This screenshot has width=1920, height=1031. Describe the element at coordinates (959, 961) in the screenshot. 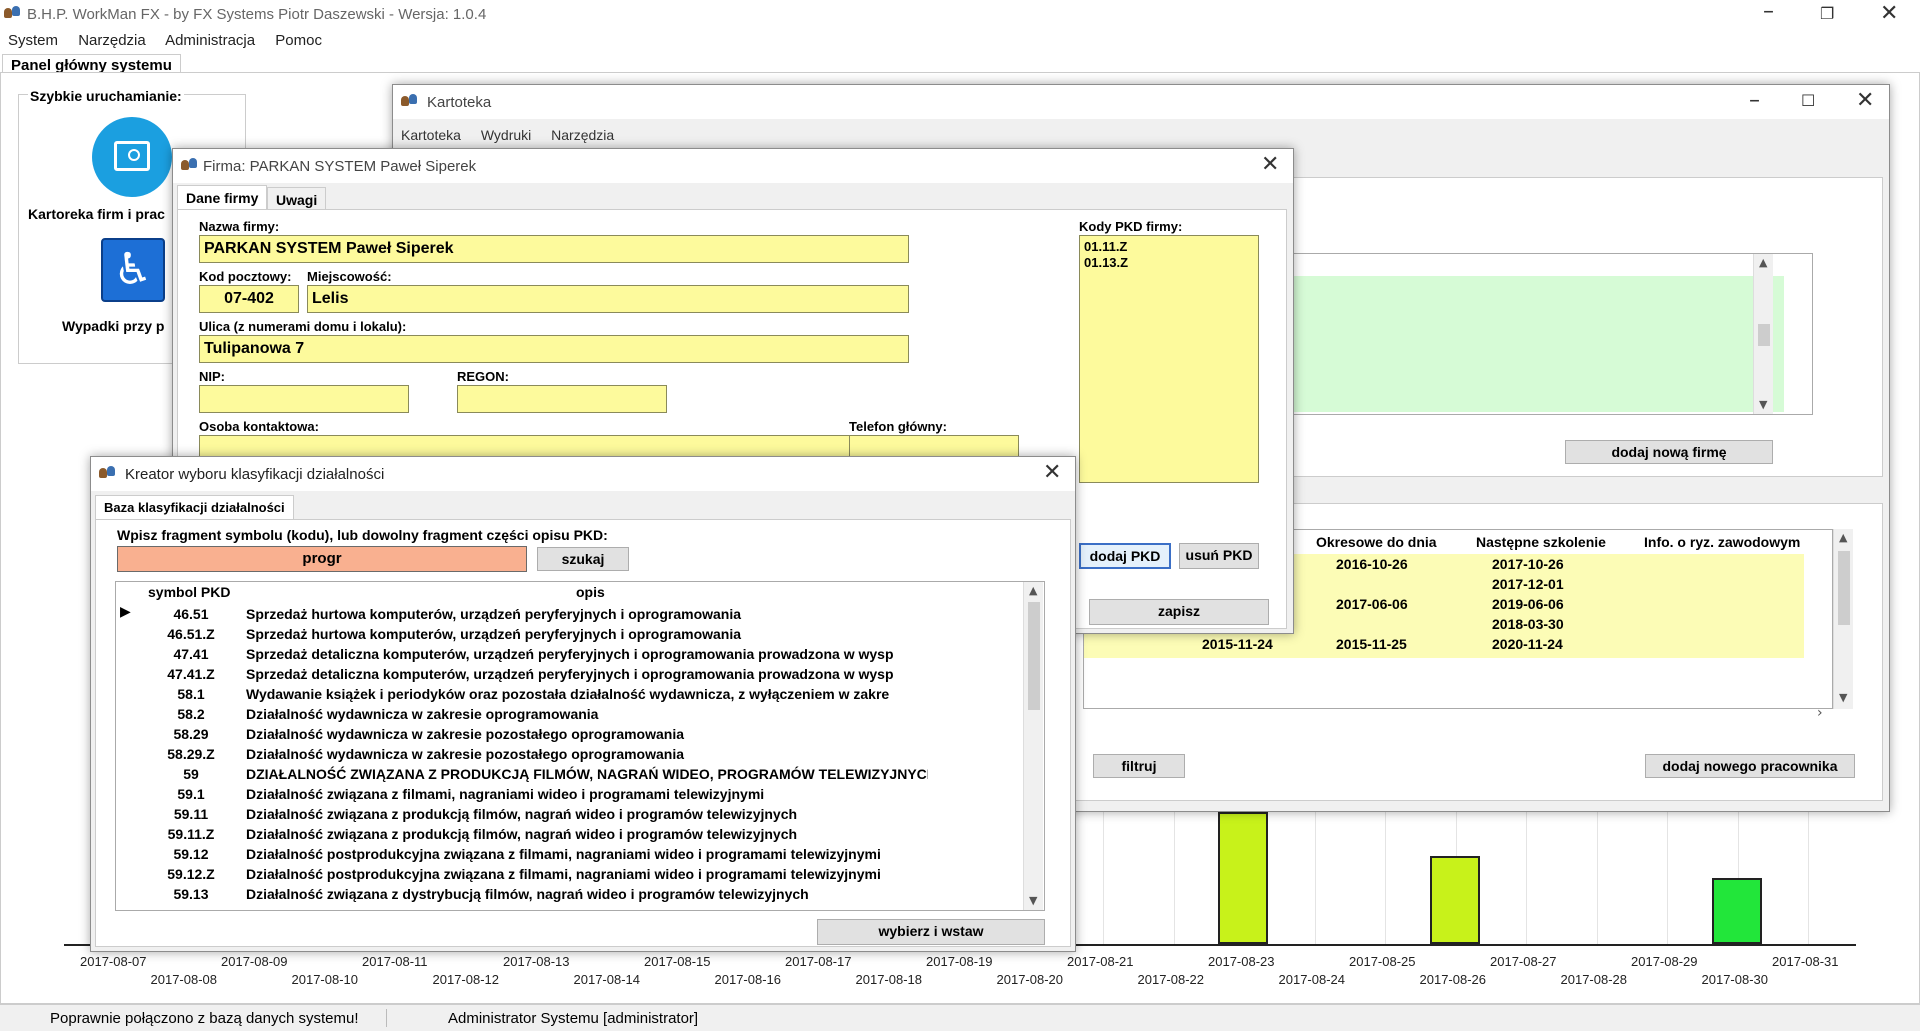

I see `x-tick-label: 2017-08-19` at that location.